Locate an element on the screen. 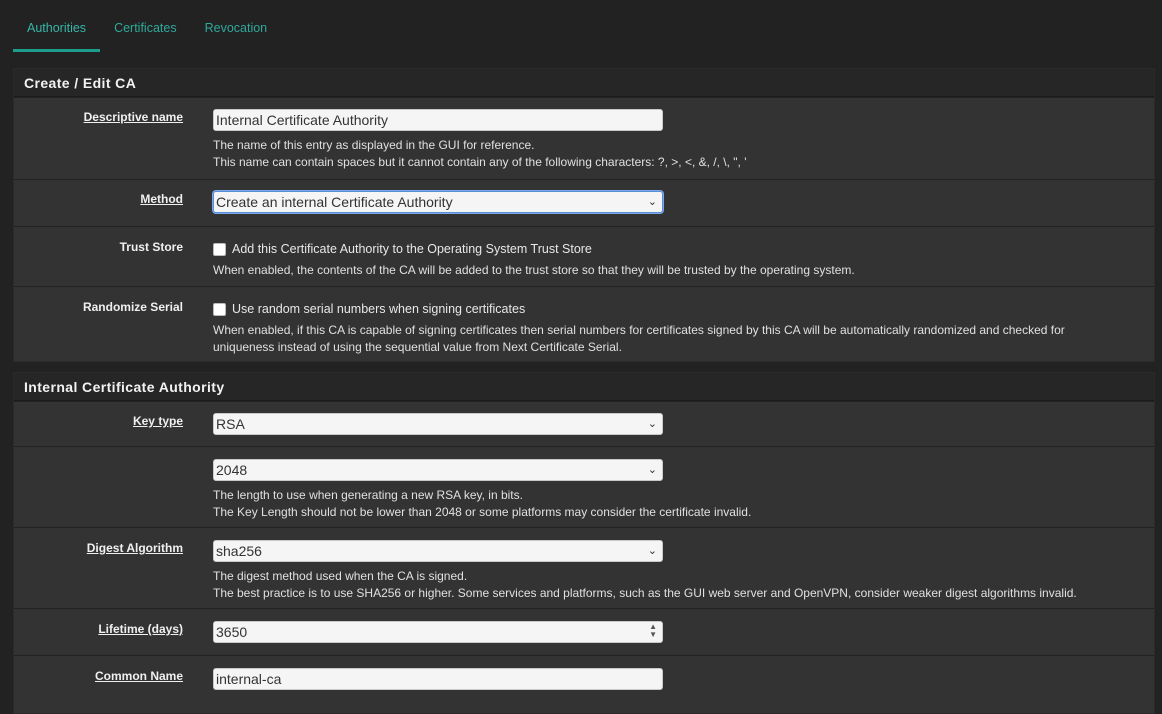 This screenshot has width=1162, height=714. tab-certificates: Certificates is located at coordinates (145, 26).